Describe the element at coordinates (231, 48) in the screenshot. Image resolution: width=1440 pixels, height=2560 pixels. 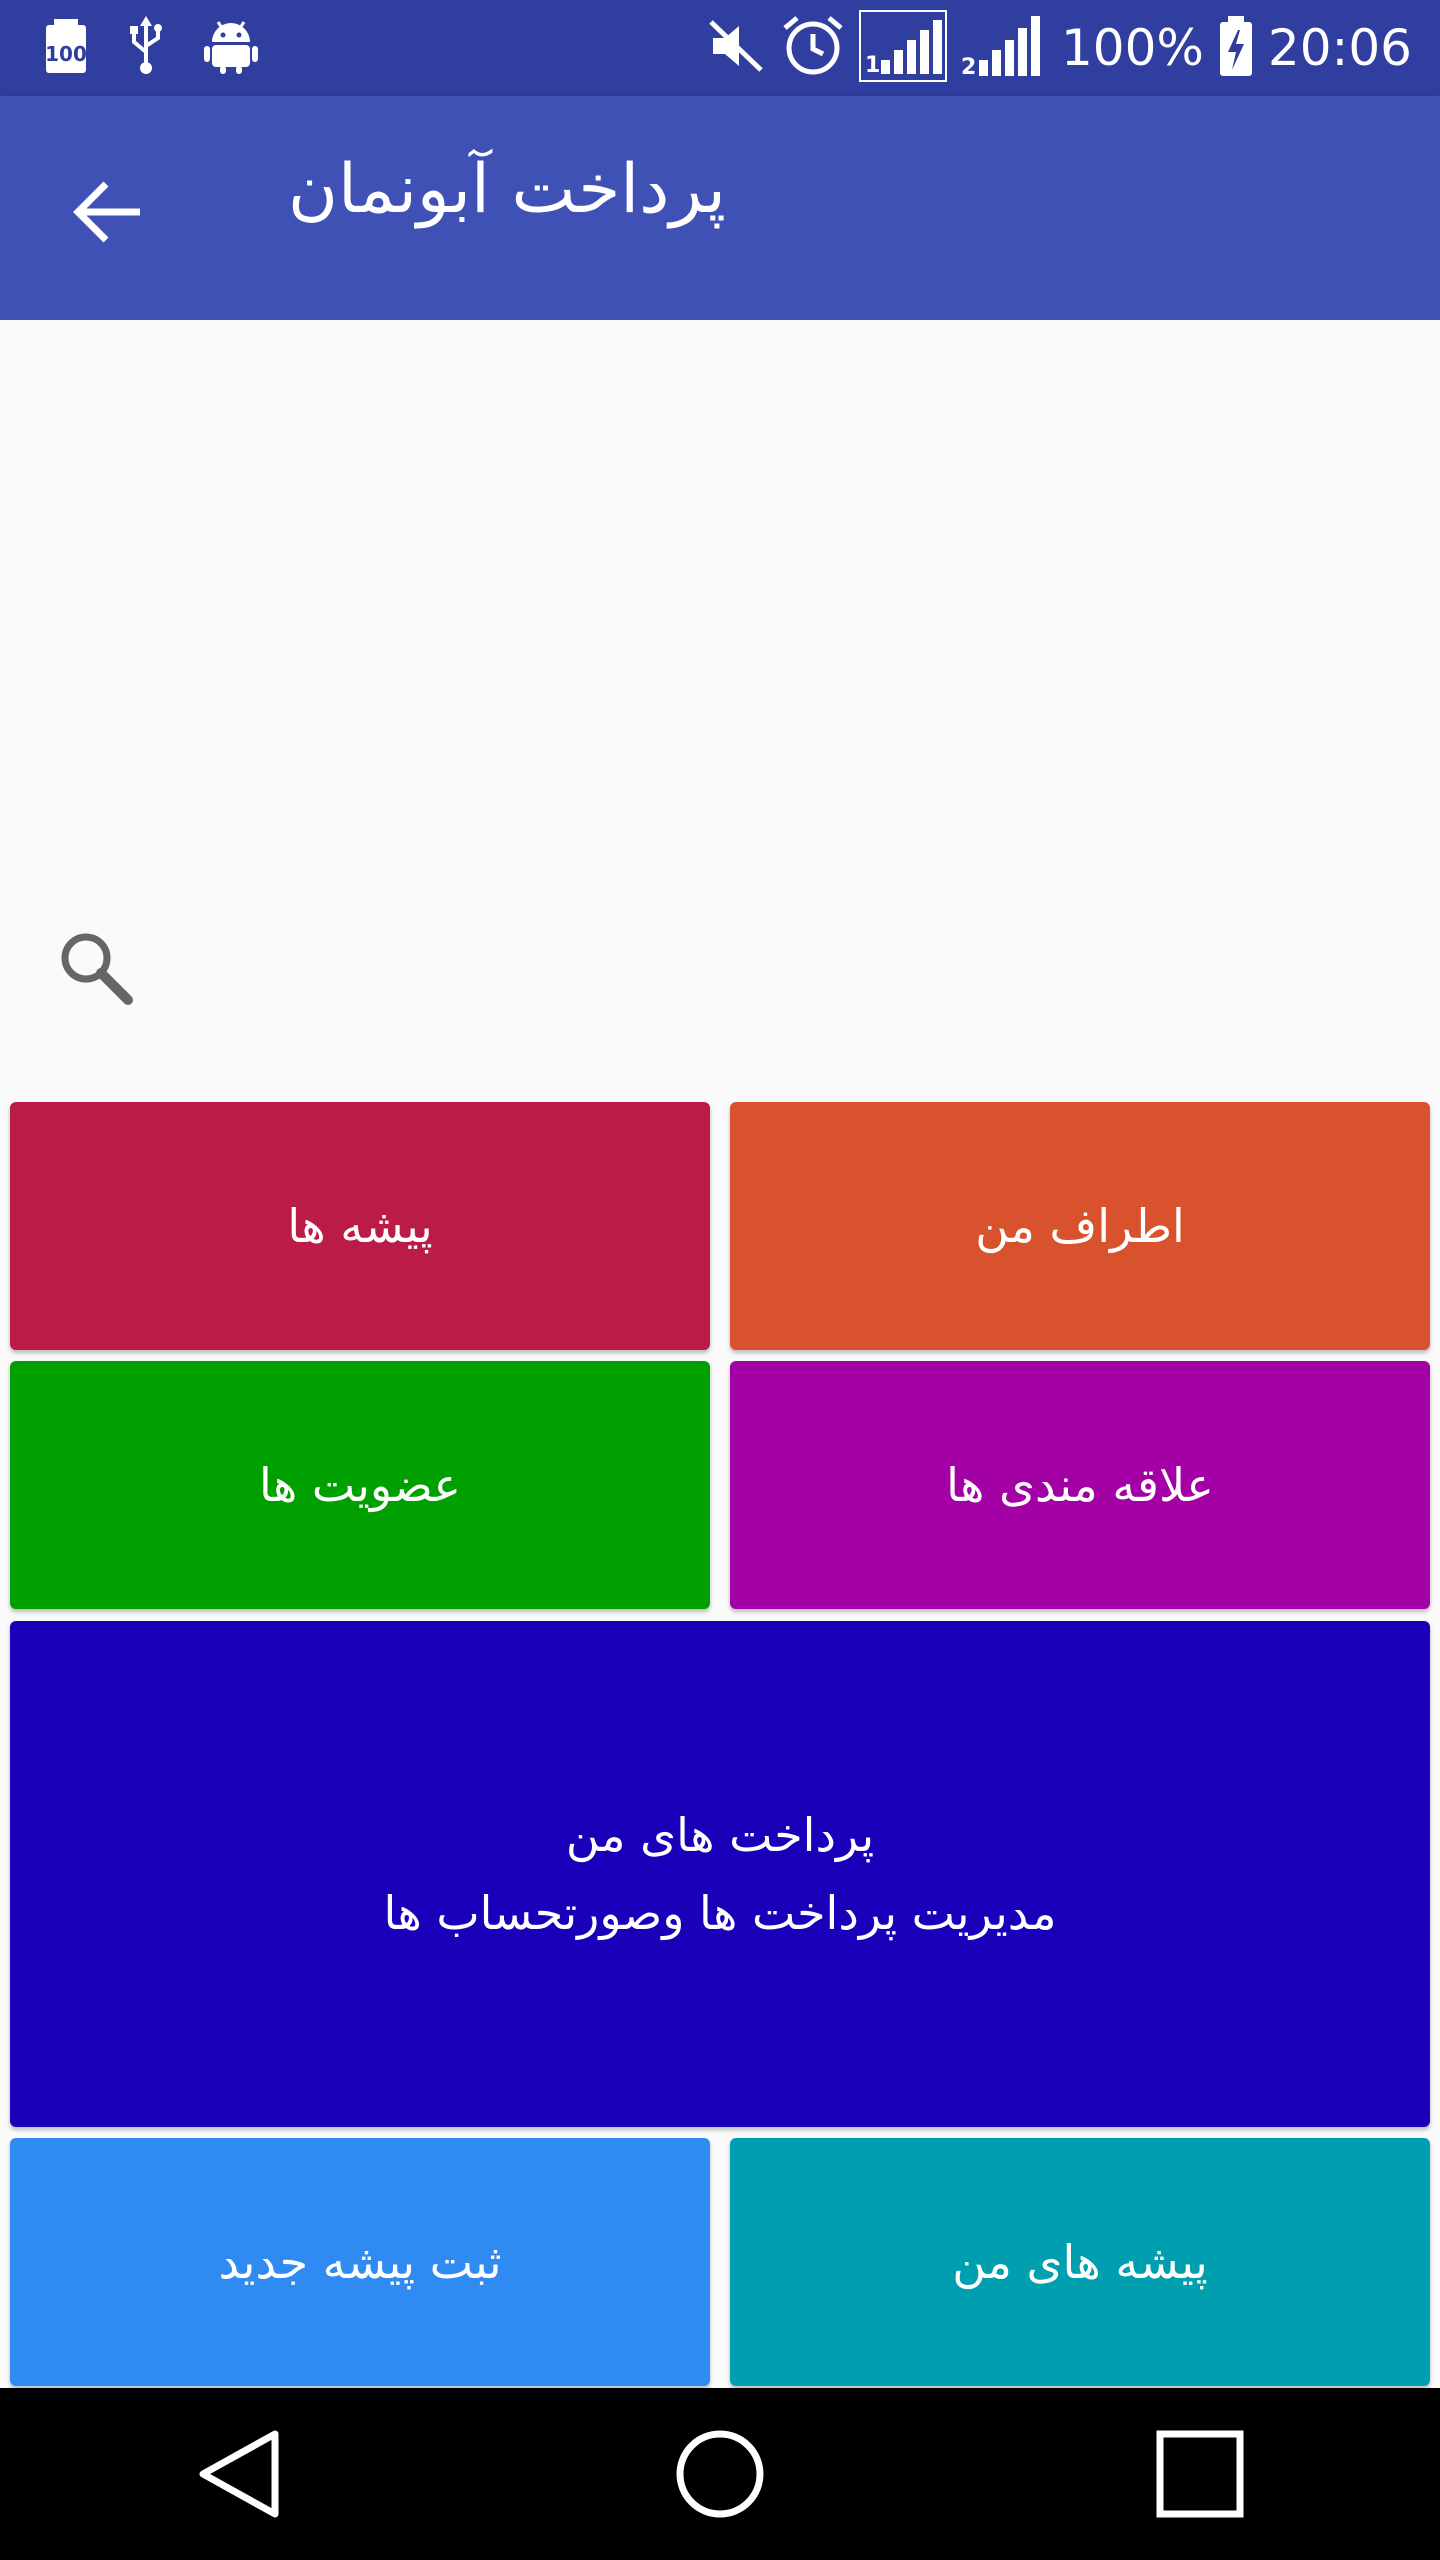
I see `android-debug-icon` at that location.